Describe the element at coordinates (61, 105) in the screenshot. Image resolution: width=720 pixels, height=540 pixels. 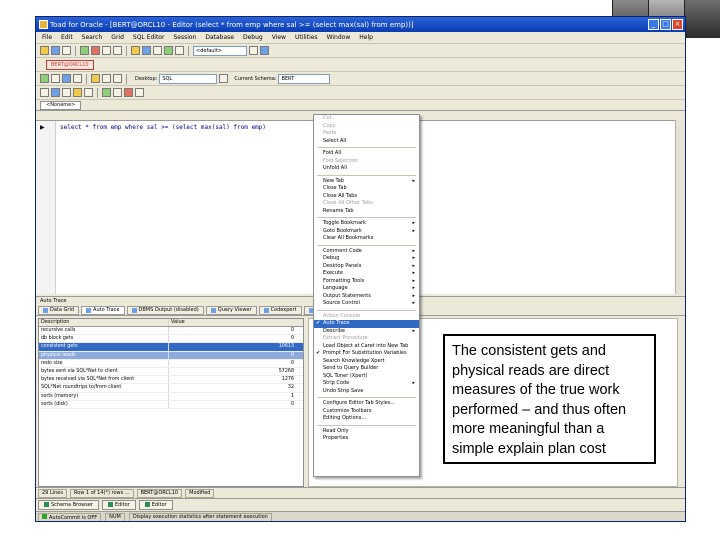
I see `tab-noname: <Noname>` at that location.